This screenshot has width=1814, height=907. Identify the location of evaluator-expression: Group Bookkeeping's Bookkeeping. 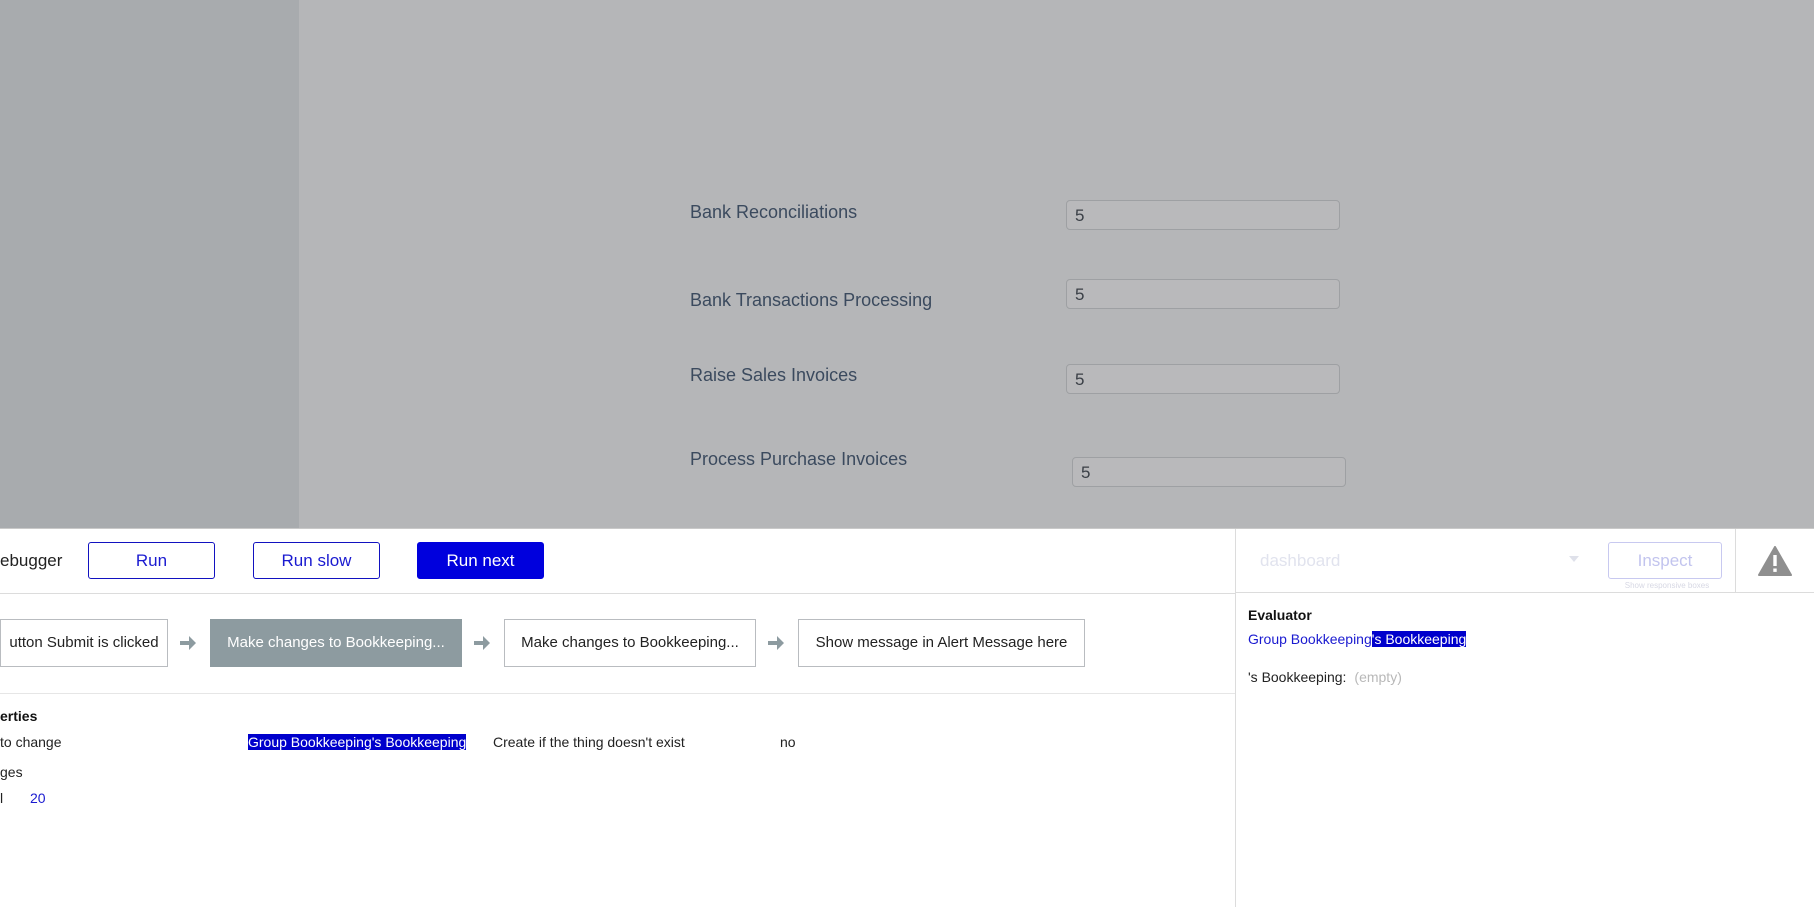
(1357, 639).